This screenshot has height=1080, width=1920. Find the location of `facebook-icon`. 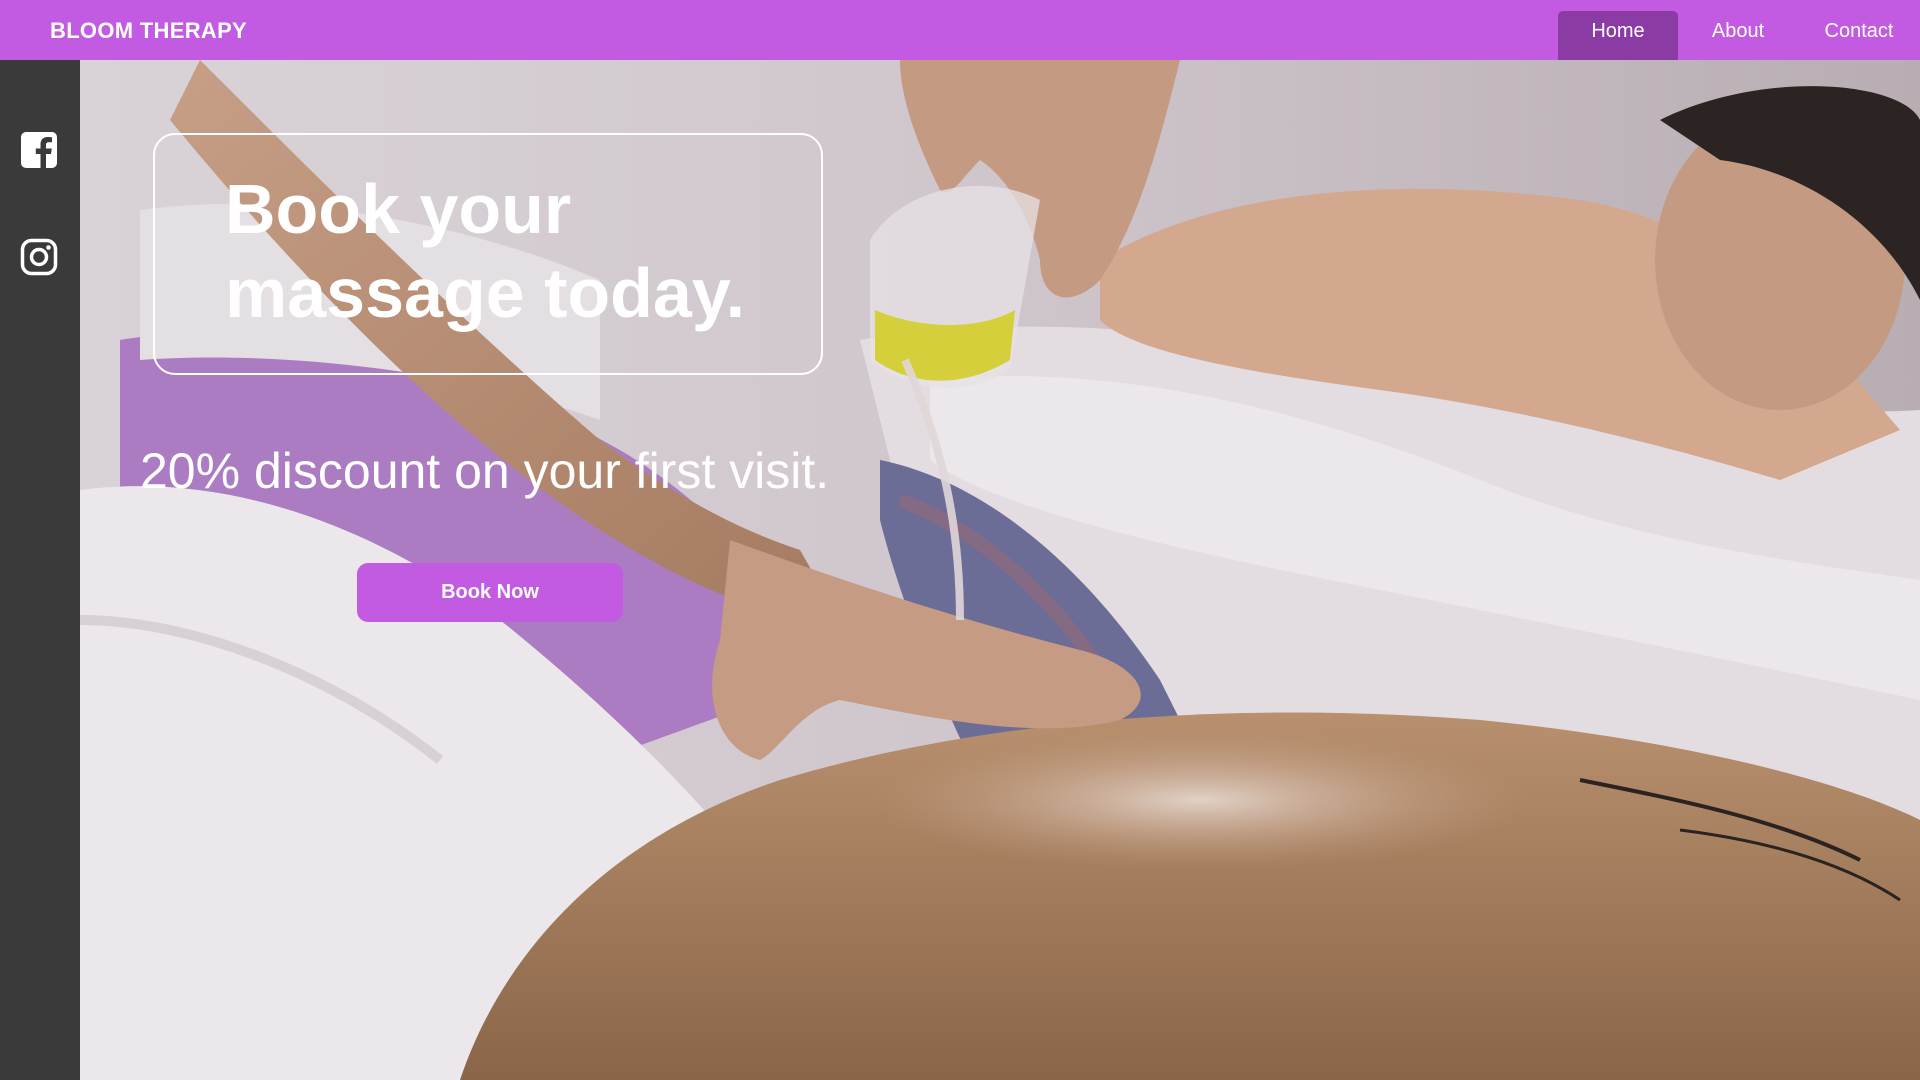

facebook-icon is located at coordinates (39, 150).